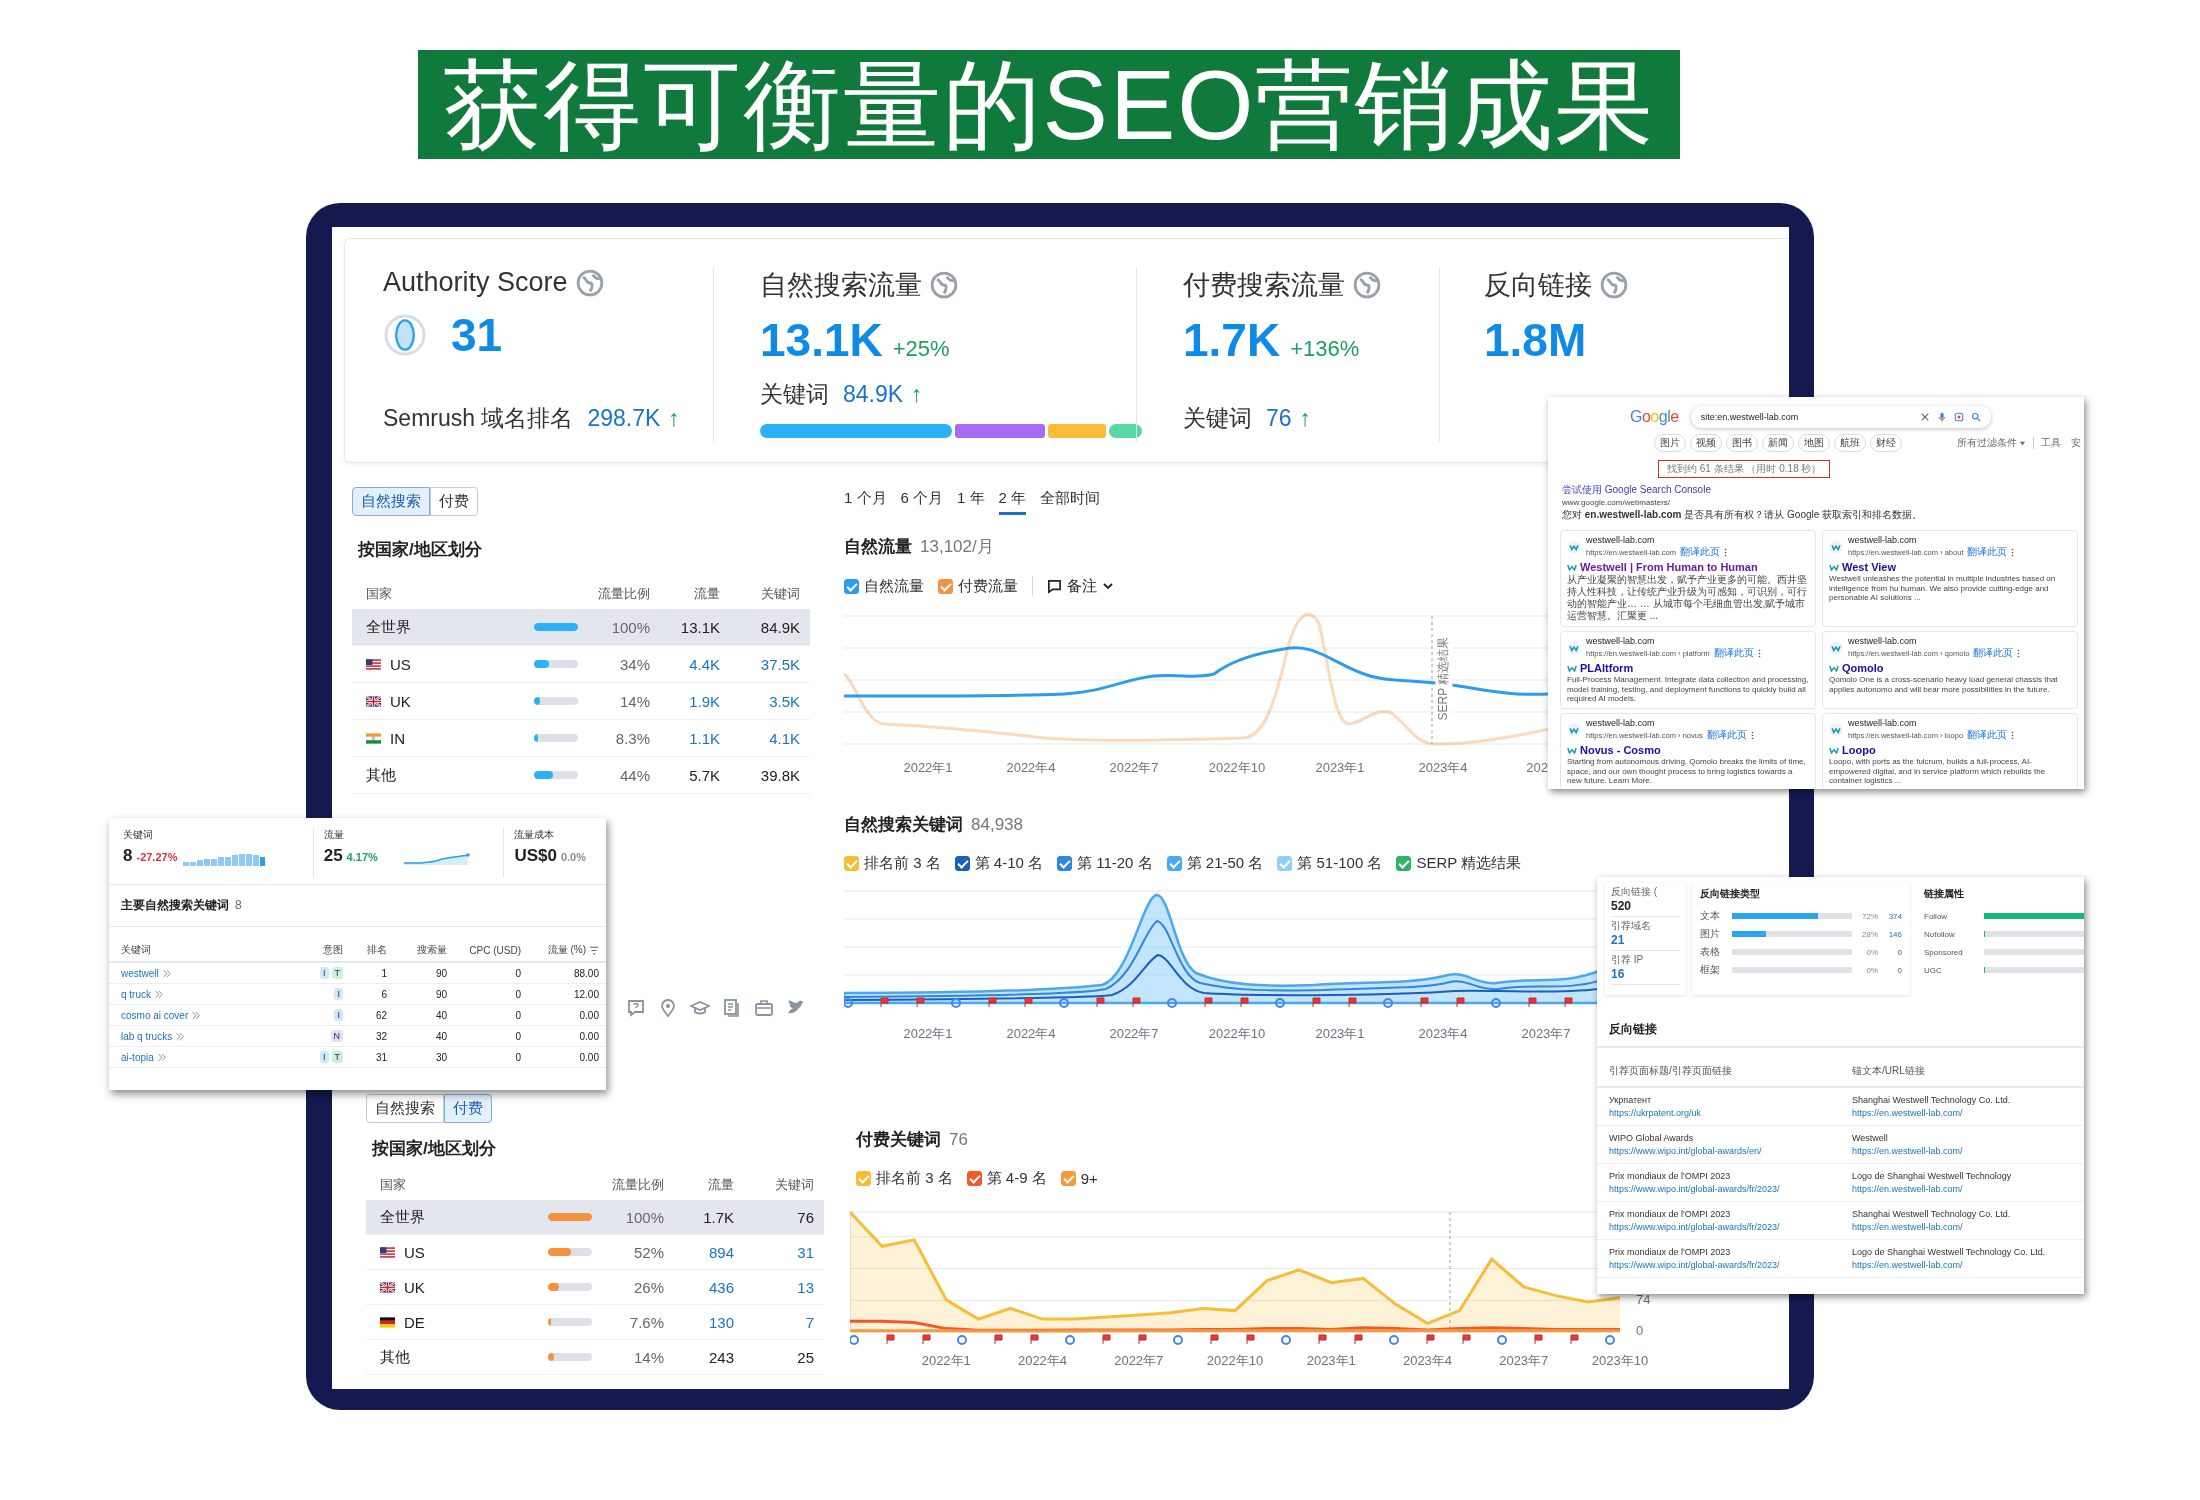  What do you see at coordinates (1654, 417) in the screenshot?
I see `google-logo: Google` at bounding box center [1654, 417].